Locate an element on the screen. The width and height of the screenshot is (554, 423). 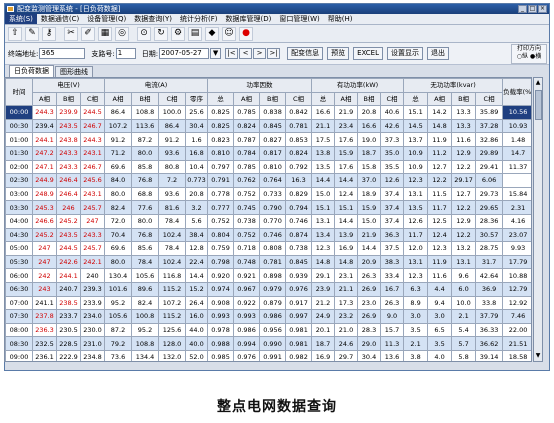
table-cell: 02:00 is located at coordinates (19, 167).